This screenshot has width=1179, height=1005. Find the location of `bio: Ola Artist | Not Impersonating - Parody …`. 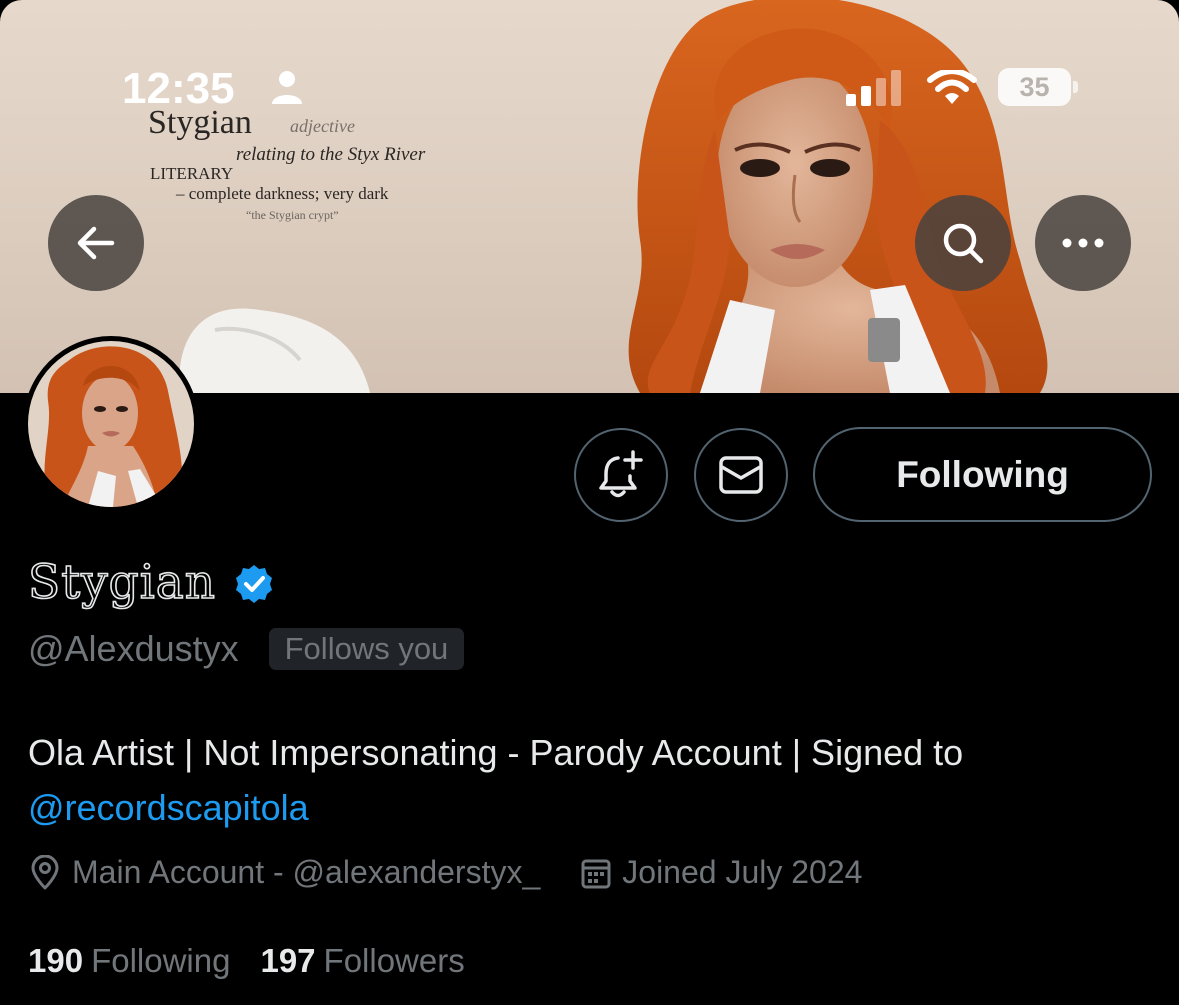

bio: Ola Artist | Not Impersonating - Parody … is located at coordinates (588, 780).